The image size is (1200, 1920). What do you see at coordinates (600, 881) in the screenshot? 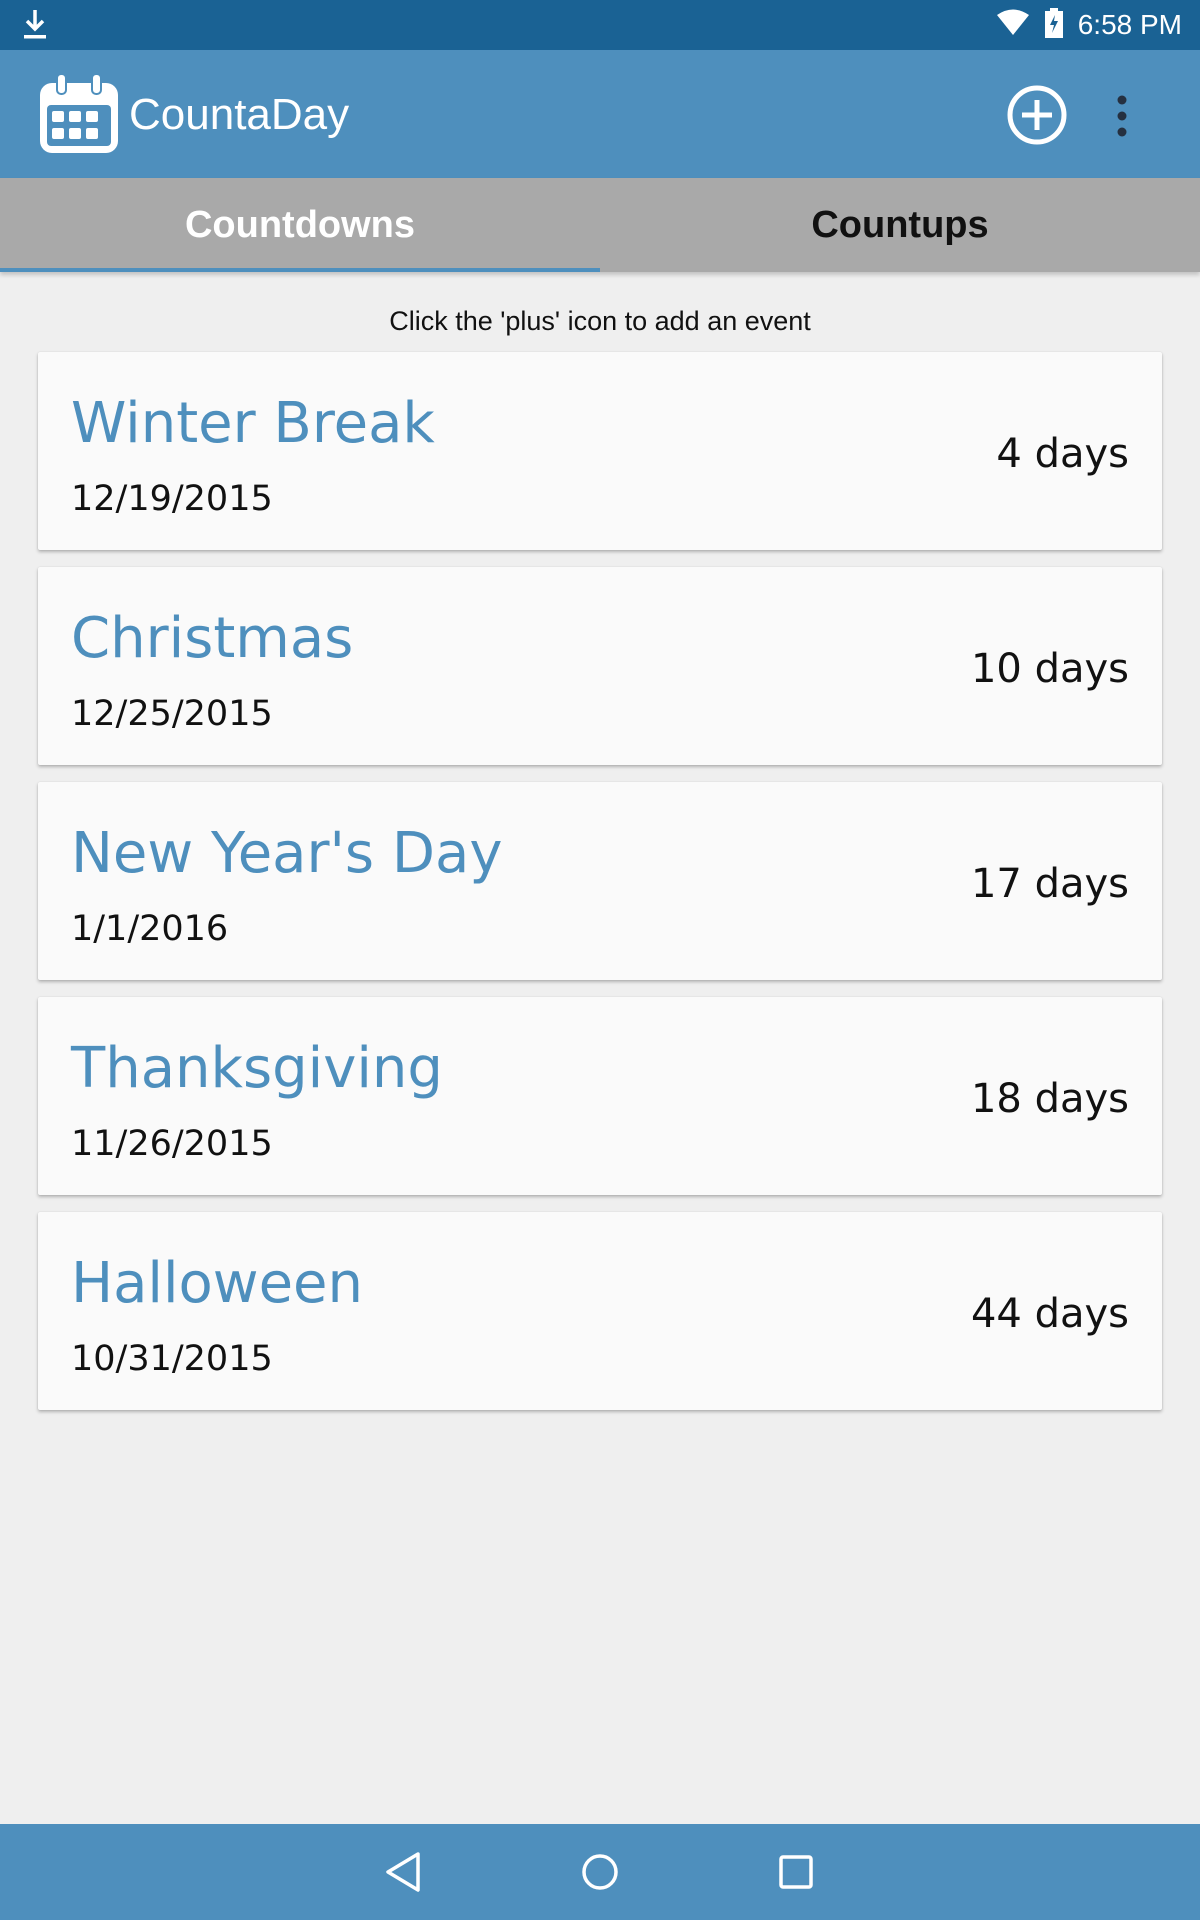
I see `event-card: New Year's Day 1/1/2016 17 days` at bounding box center [600, 881].